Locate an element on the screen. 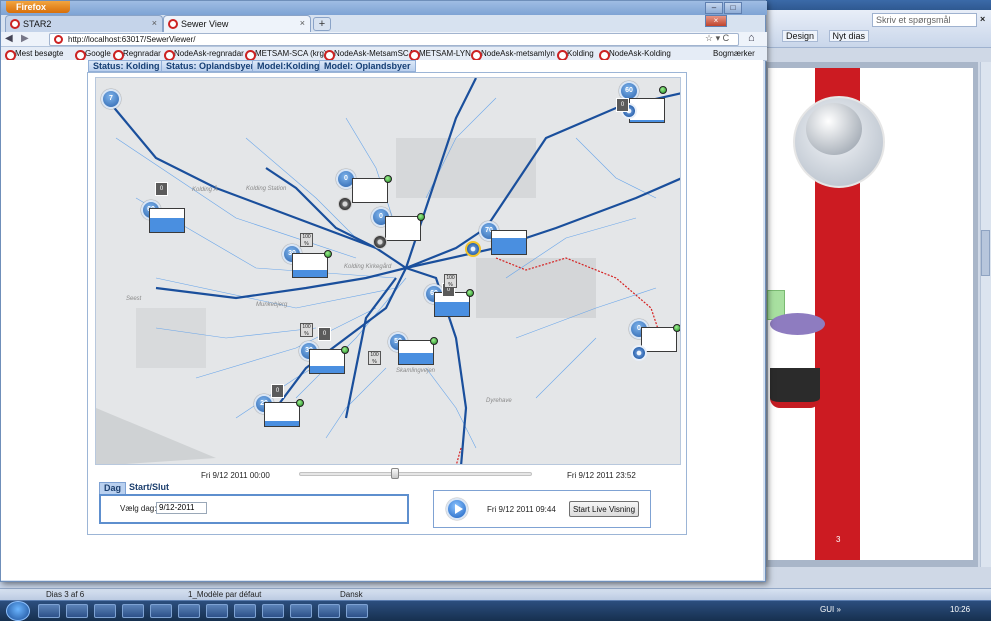 Image resolution: width=991 pixels, height=621 pixels. clock: 10:26 is located at coordinates (960, 609).